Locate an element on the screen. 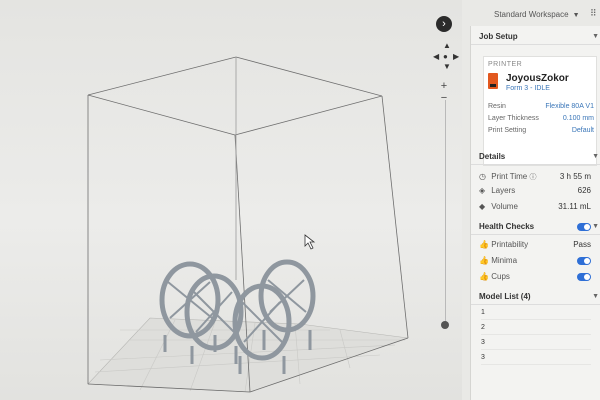 This screenshot has width=600, height=400. print-time-value: 3 h 55 m is located at coordinates (575, 176).